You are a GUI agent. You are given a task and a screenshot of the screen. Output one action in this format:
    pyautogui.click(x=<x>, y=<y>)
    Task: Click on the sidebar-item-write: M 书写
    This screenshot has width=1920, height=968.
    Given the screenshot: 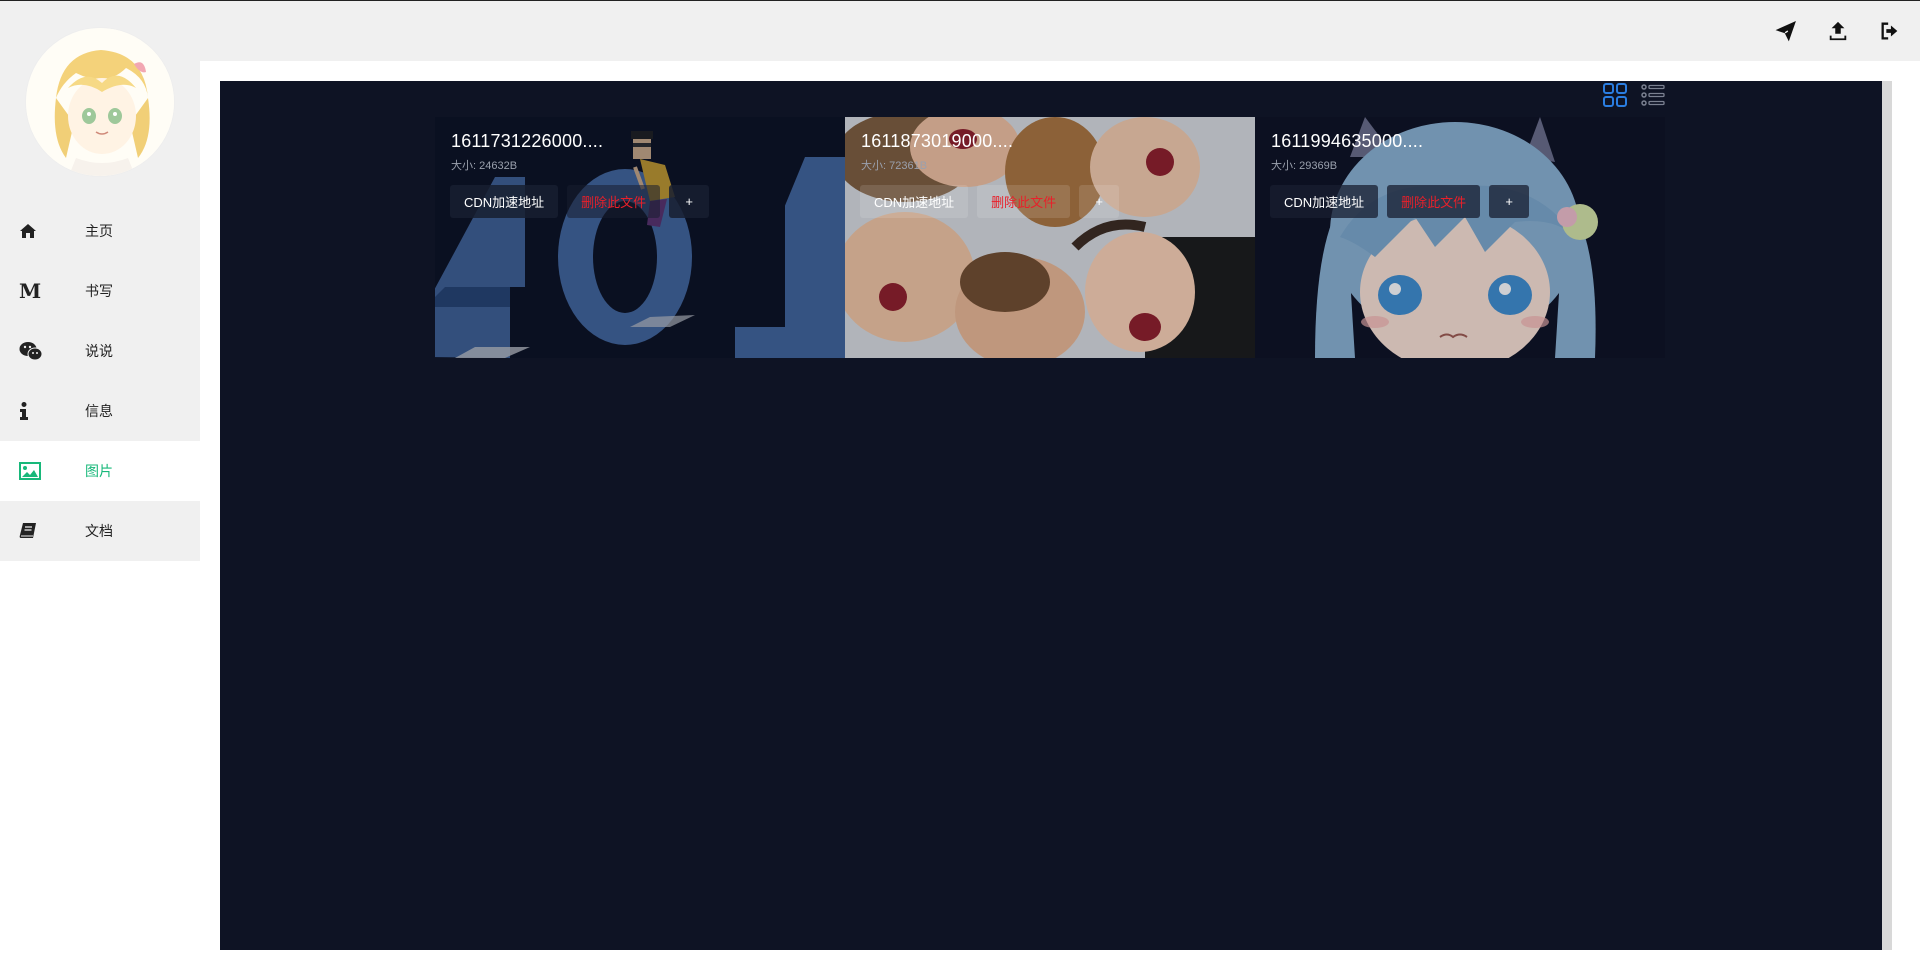 What is the action you would take?
    pyautogui.click(x=100, y=291)
    